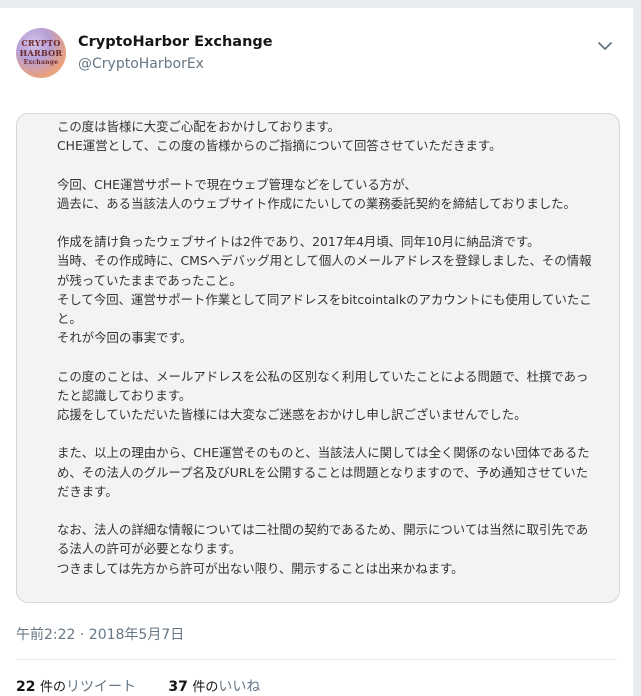 The width and height of the screenshot is (641, 696). I want to click on retweet-stat: 22 件のリツイート, so click(76, 686).